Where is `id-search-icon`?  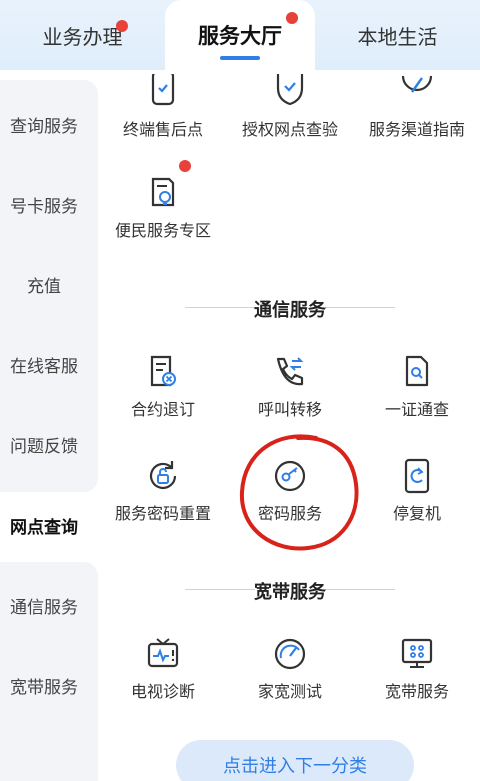 id-search-icon is located at coordinates (417, 371).